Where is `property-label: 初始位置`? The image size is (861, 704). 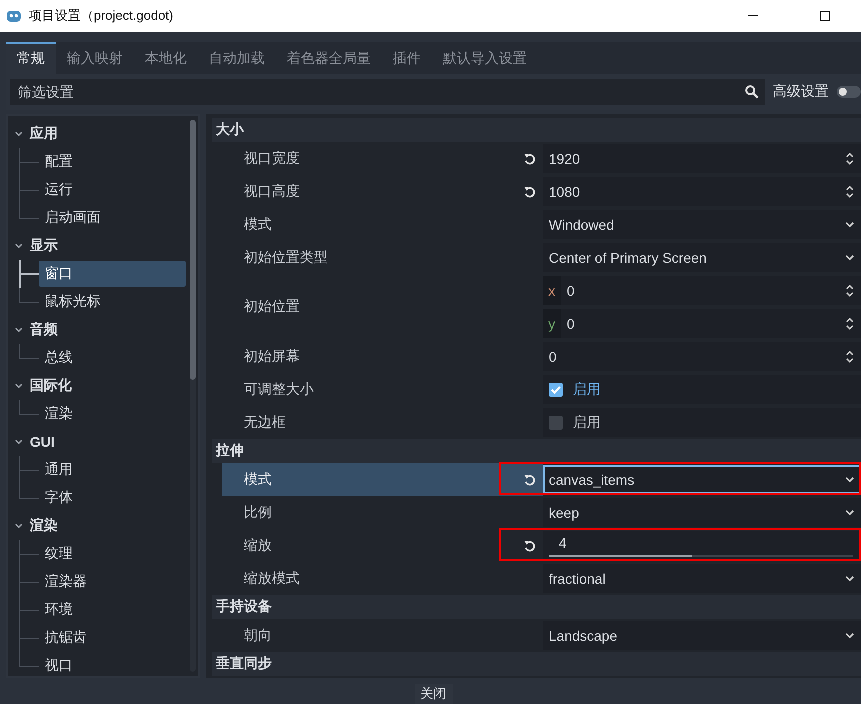 property-label: 初始位置 is located at coordinates (272, 307).